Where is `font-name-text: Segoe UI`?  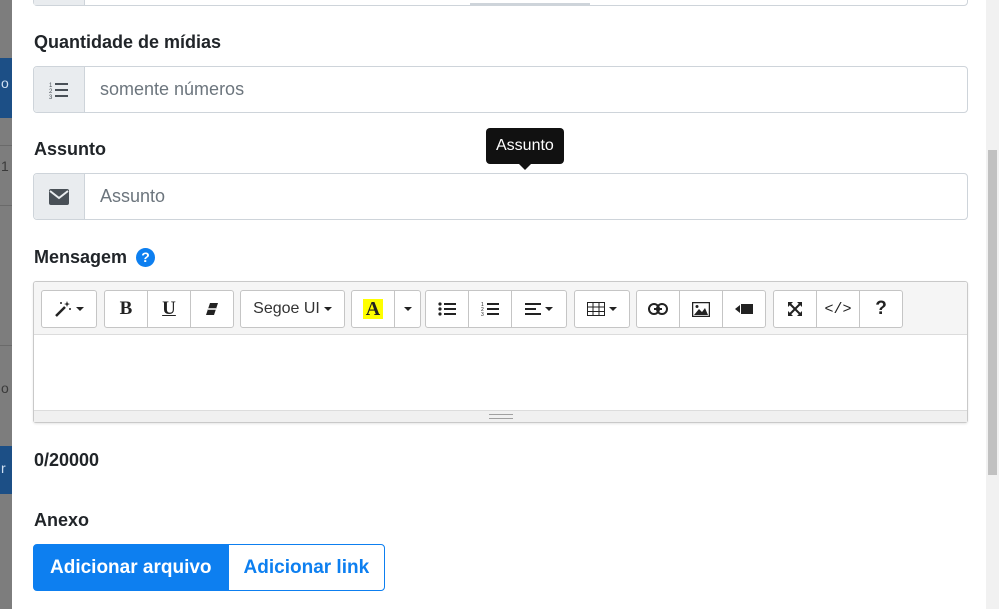
font-name-text: Segoe UI is located at coordinates (286, 308).